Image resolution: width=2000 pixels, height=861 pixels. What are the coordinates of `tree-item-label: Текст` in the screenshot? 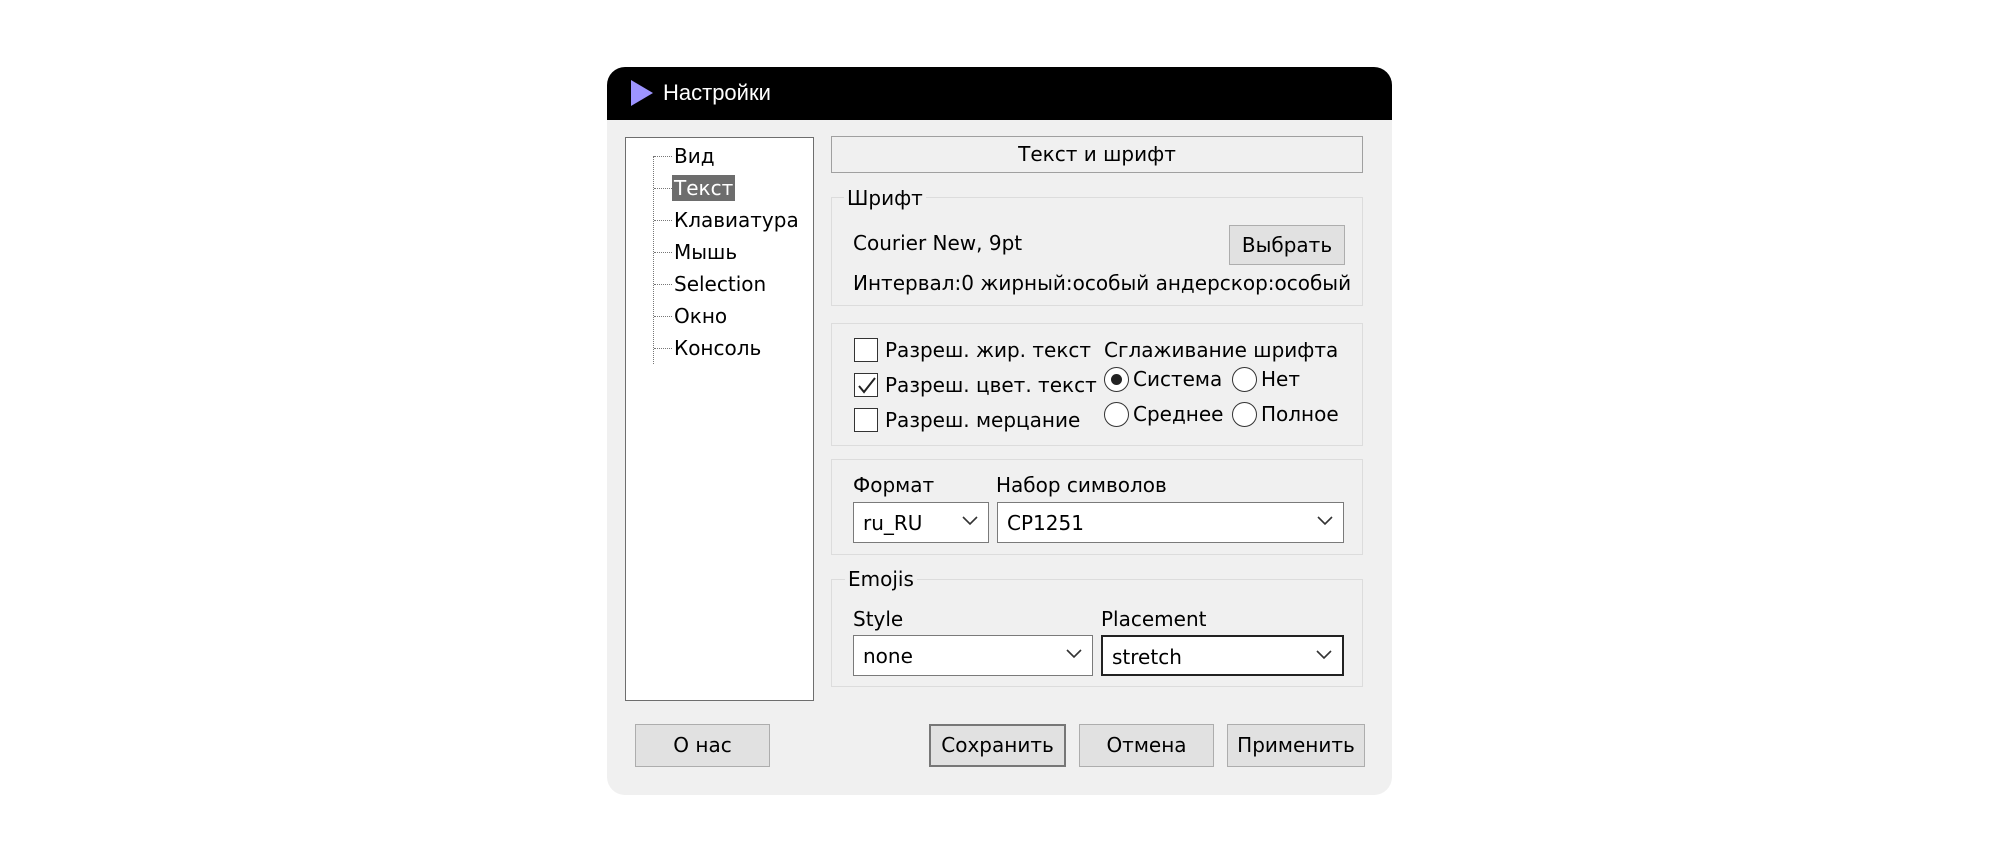 It's located at (704, 188).